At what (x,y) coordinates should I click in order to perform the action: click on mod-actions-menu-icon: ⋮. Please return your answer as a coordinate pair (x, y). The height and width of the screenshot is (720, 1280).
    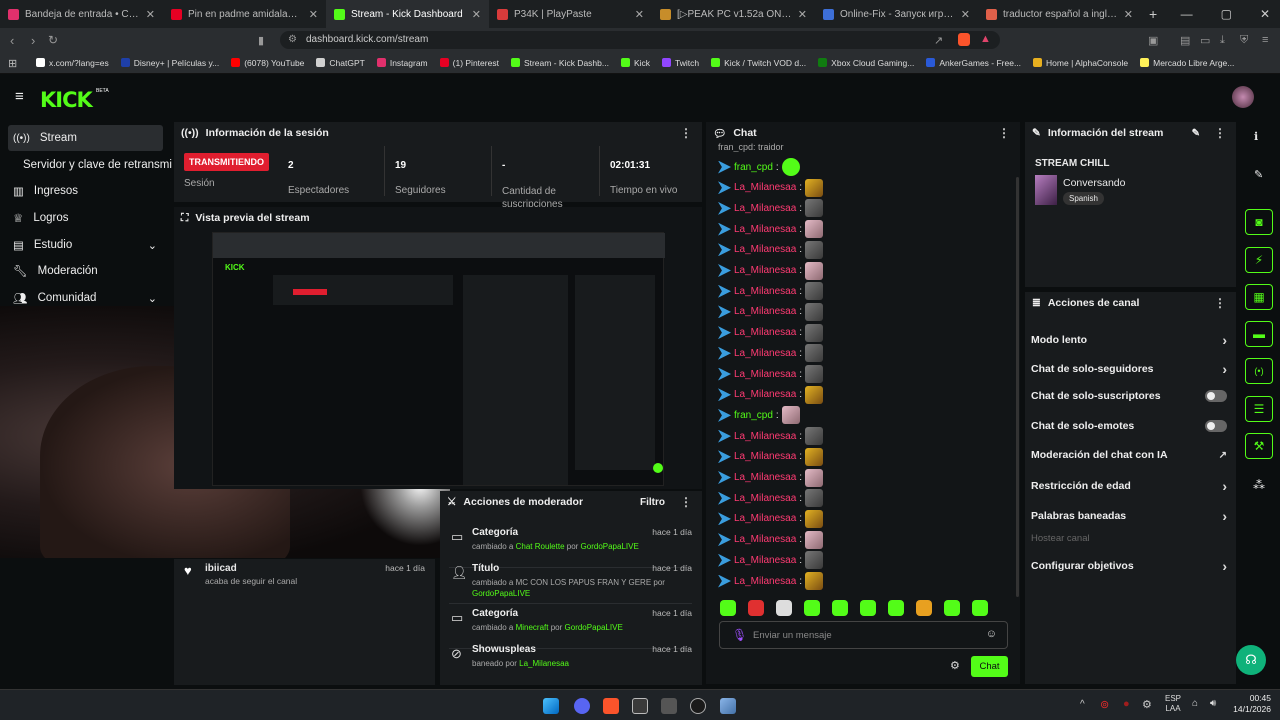
    Looking at the image, I should click on (686, 502).